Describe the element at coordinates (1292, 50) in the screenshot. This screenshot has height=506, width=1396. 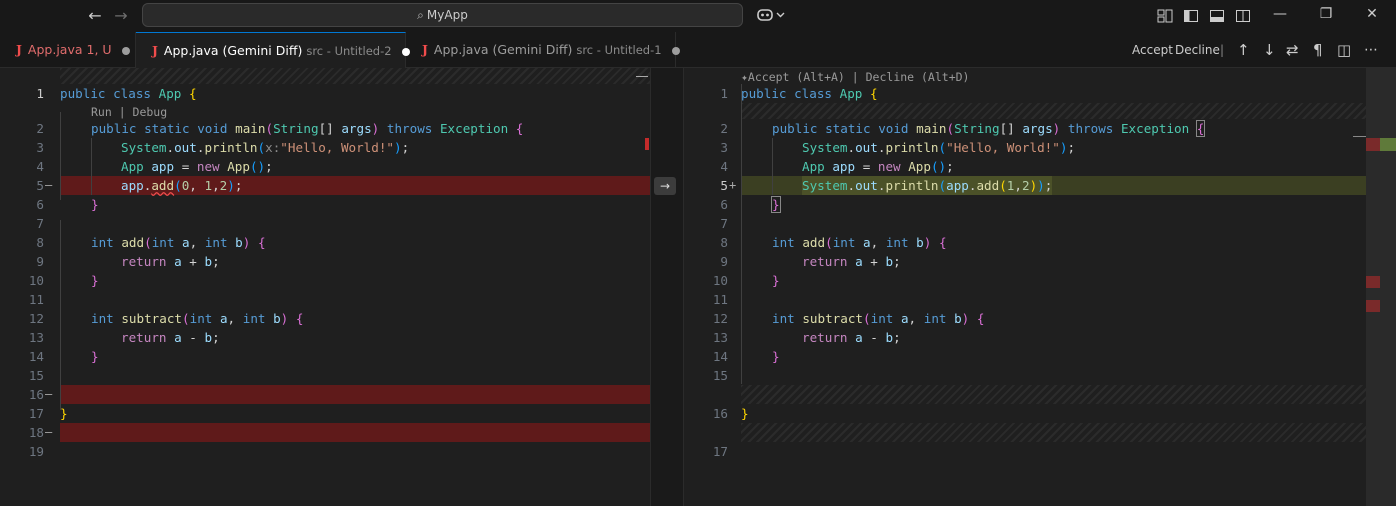
I see `swap-sides-icon: ⇄` at that location.